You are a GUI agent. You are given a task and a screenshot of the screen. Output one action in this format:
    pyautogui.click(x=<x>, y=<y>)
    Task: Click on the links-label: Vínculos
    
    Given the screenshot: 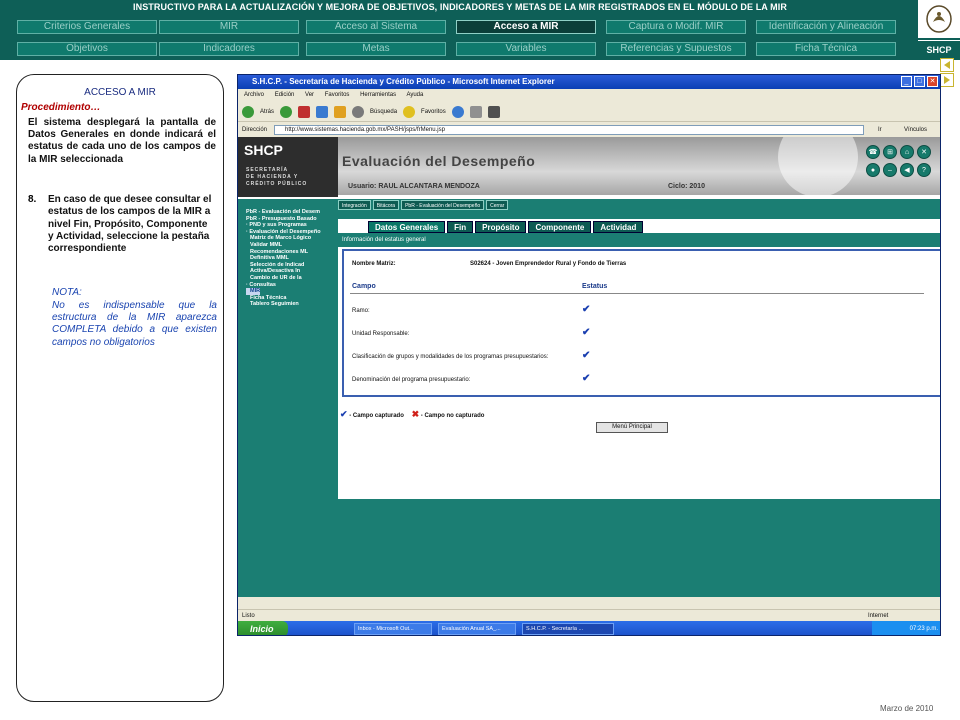 What is the action you would take?
    pyautogui.click(x=915, y=130)
    